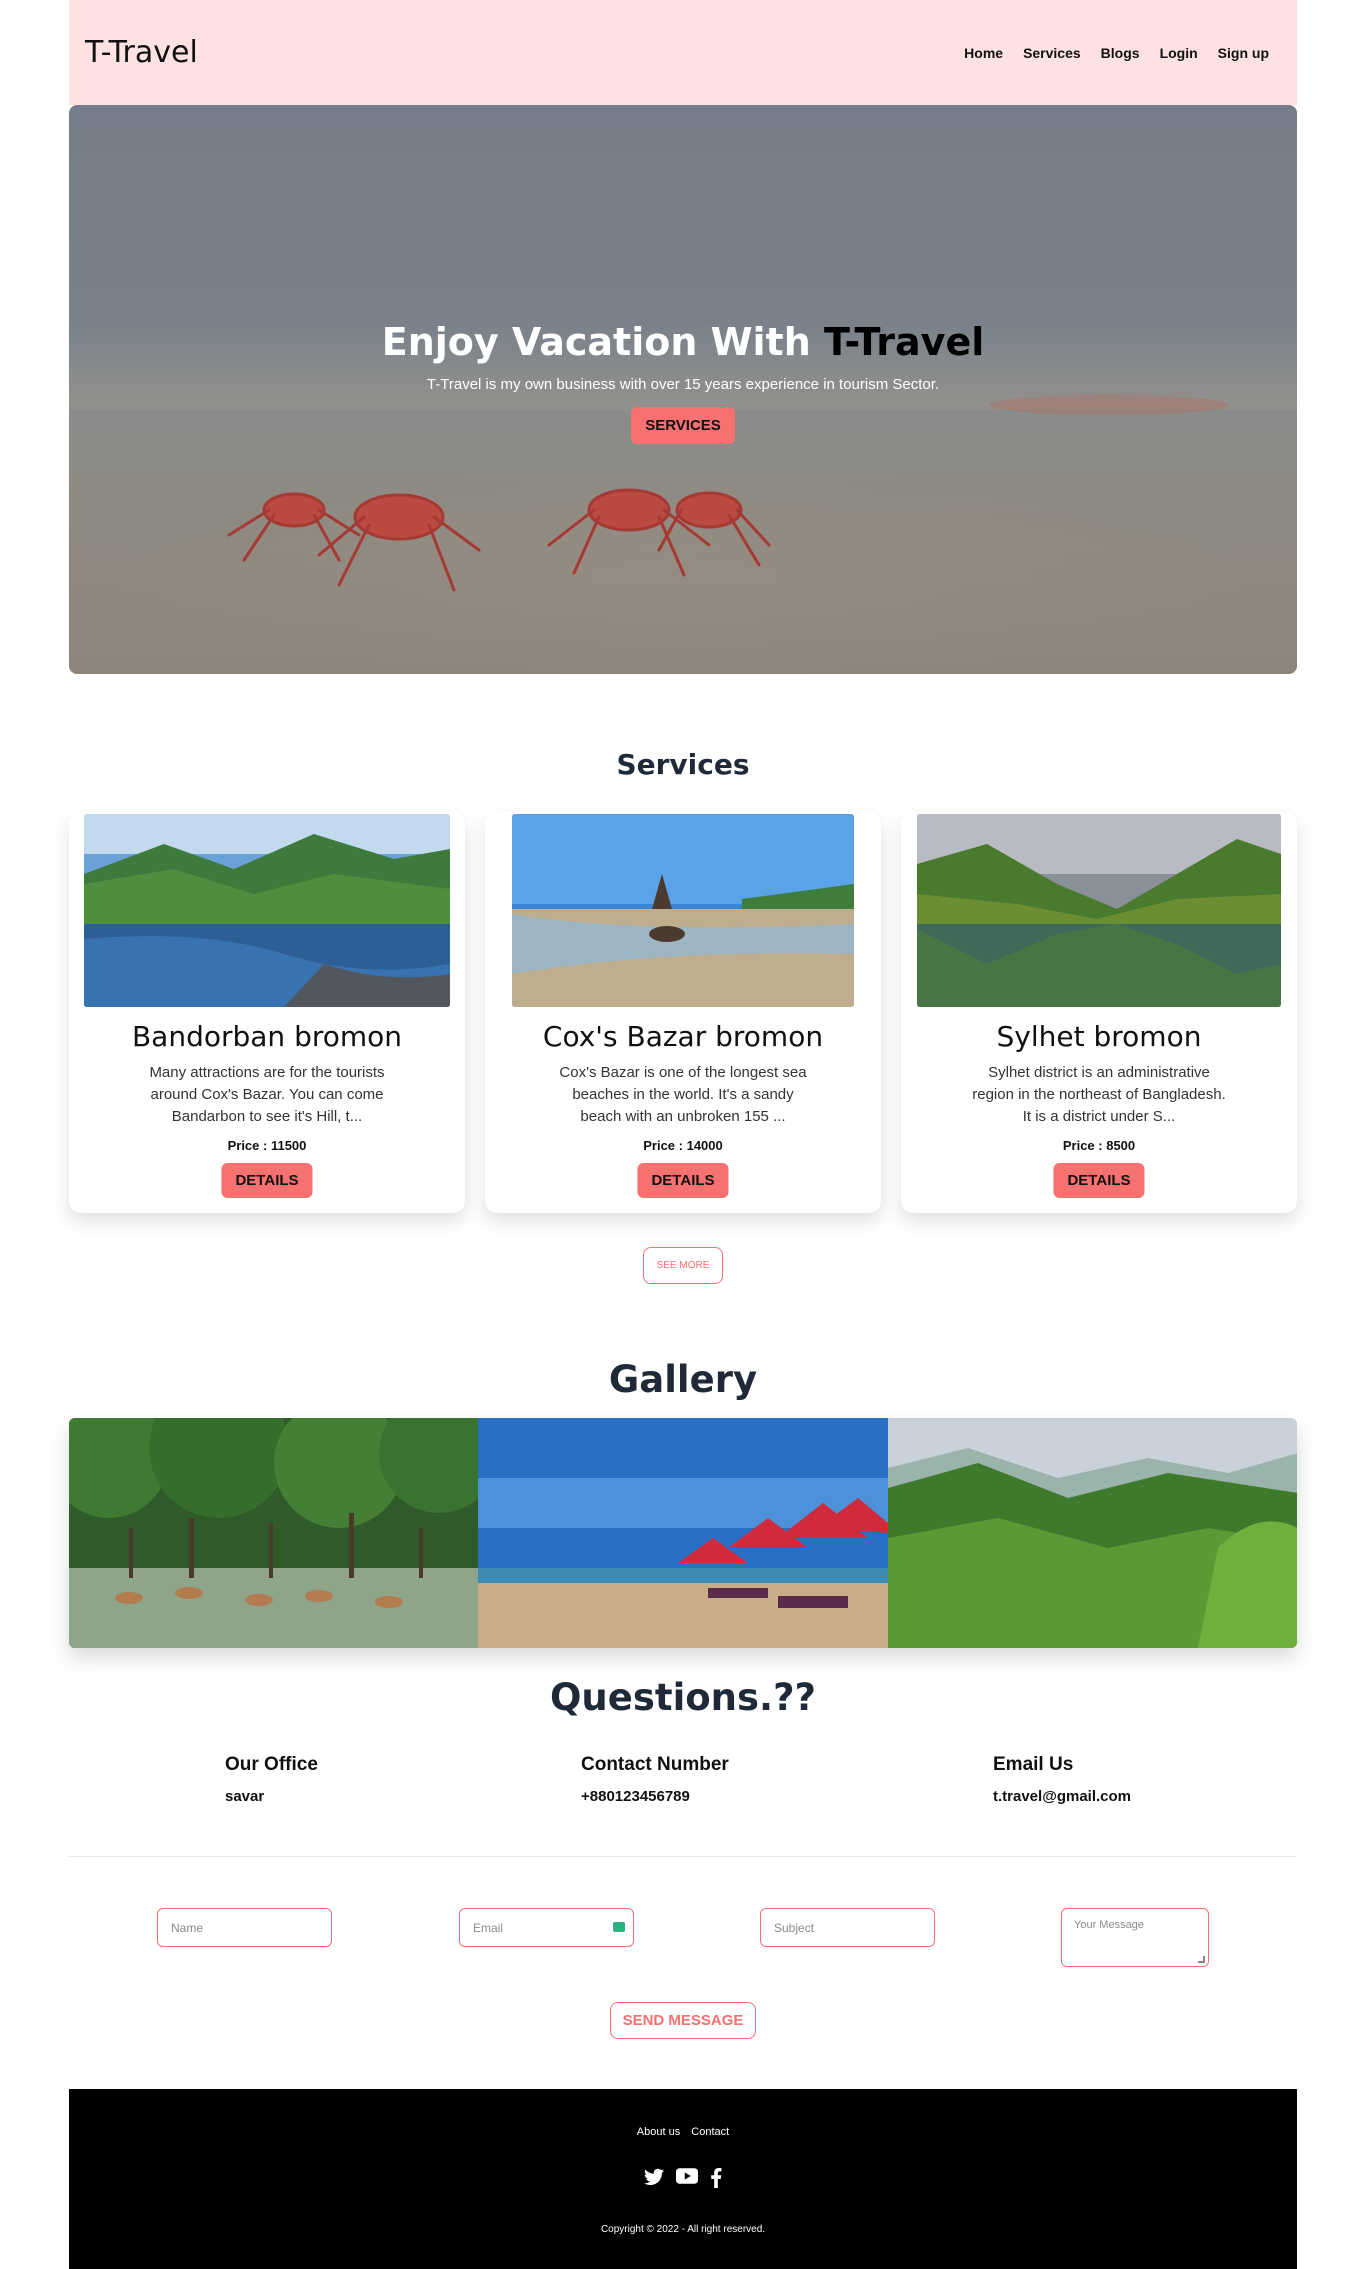  I want to click on service-price: Price : 11500, so click(267, 1145).